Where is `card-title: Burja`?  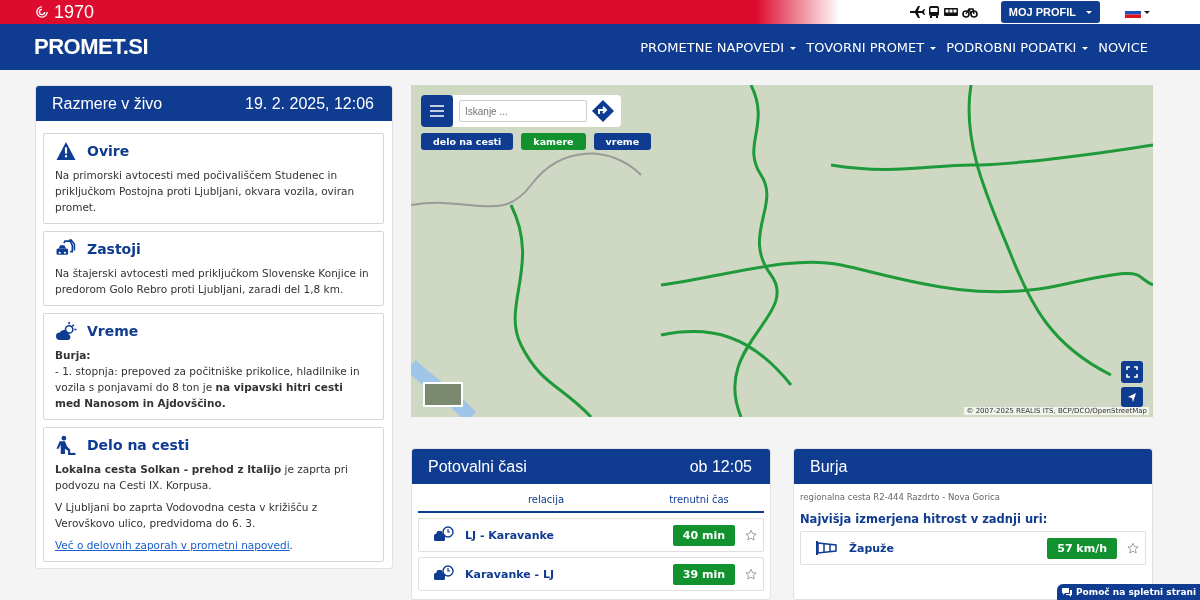
card-title: Burja is located at coordinates (829, 466).